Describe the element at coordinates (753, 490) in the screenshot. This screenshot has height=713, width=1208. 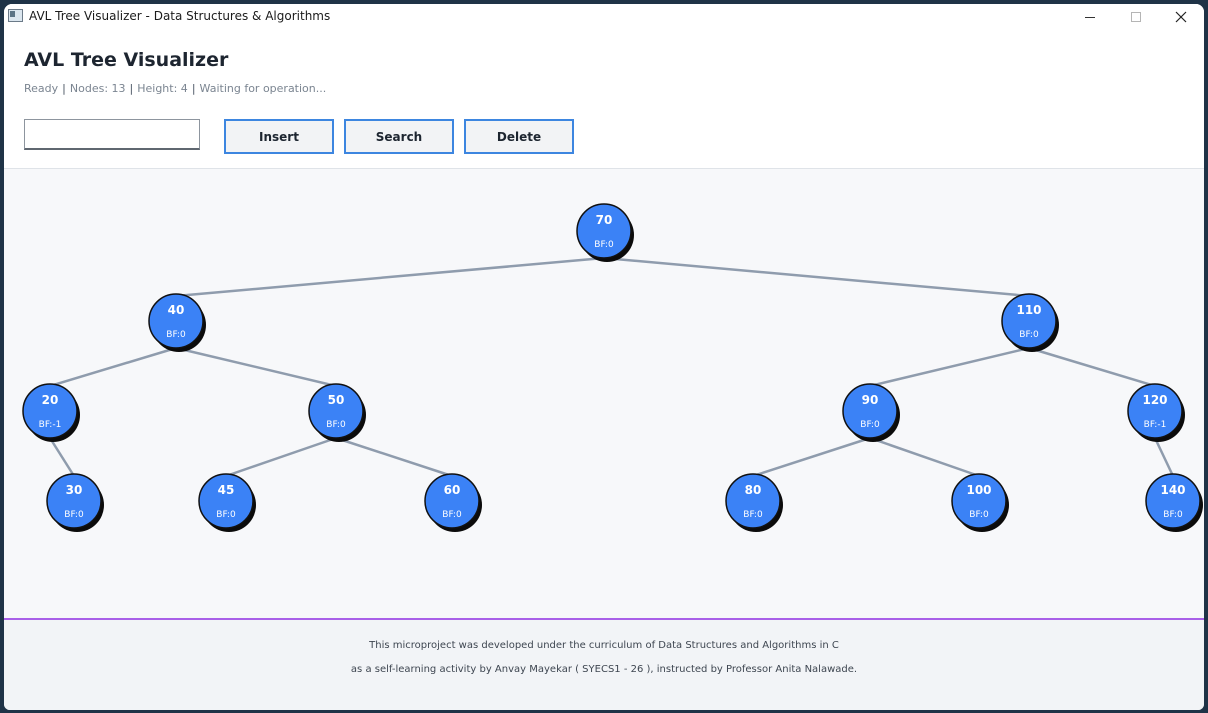
I see `node-value: 80` at that location.